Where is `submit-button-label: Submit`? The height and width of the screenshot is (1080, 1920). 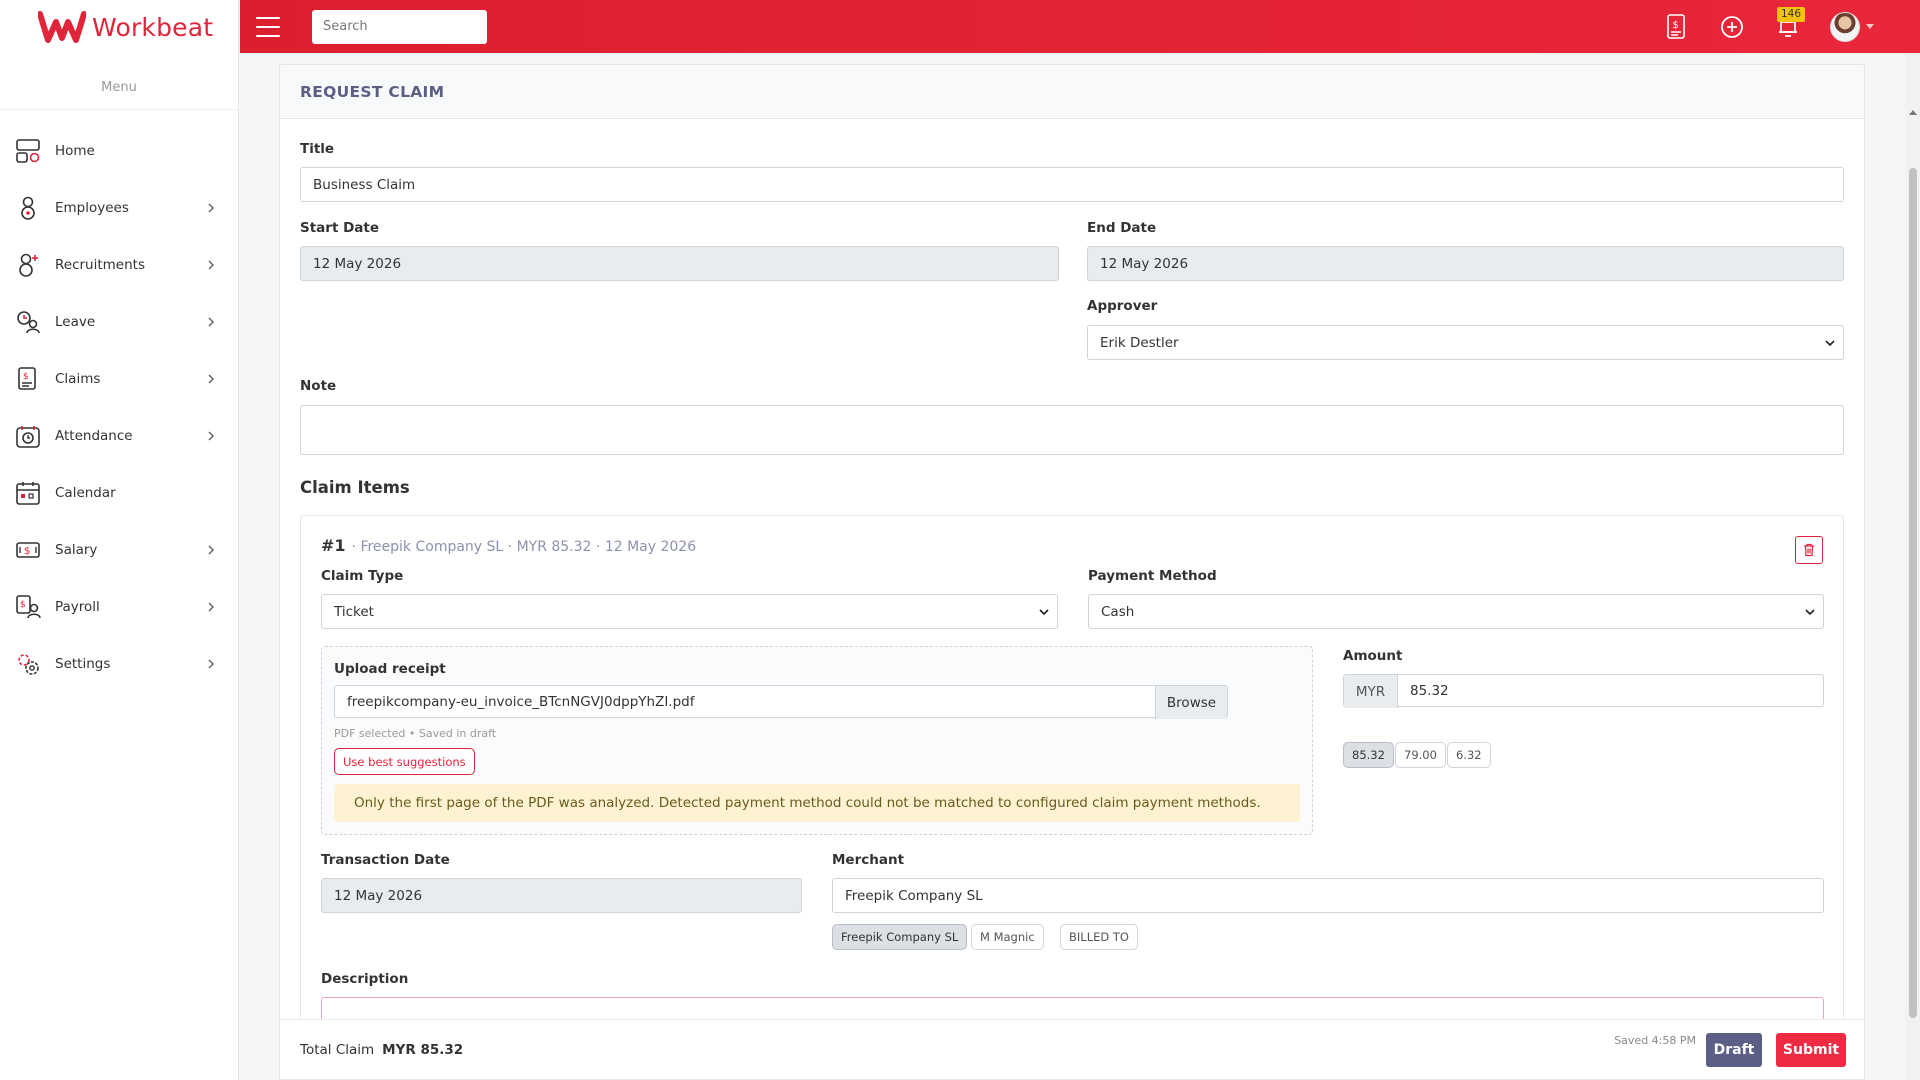
submit-button-label: Submit is located at coordinates (1811, 1050).